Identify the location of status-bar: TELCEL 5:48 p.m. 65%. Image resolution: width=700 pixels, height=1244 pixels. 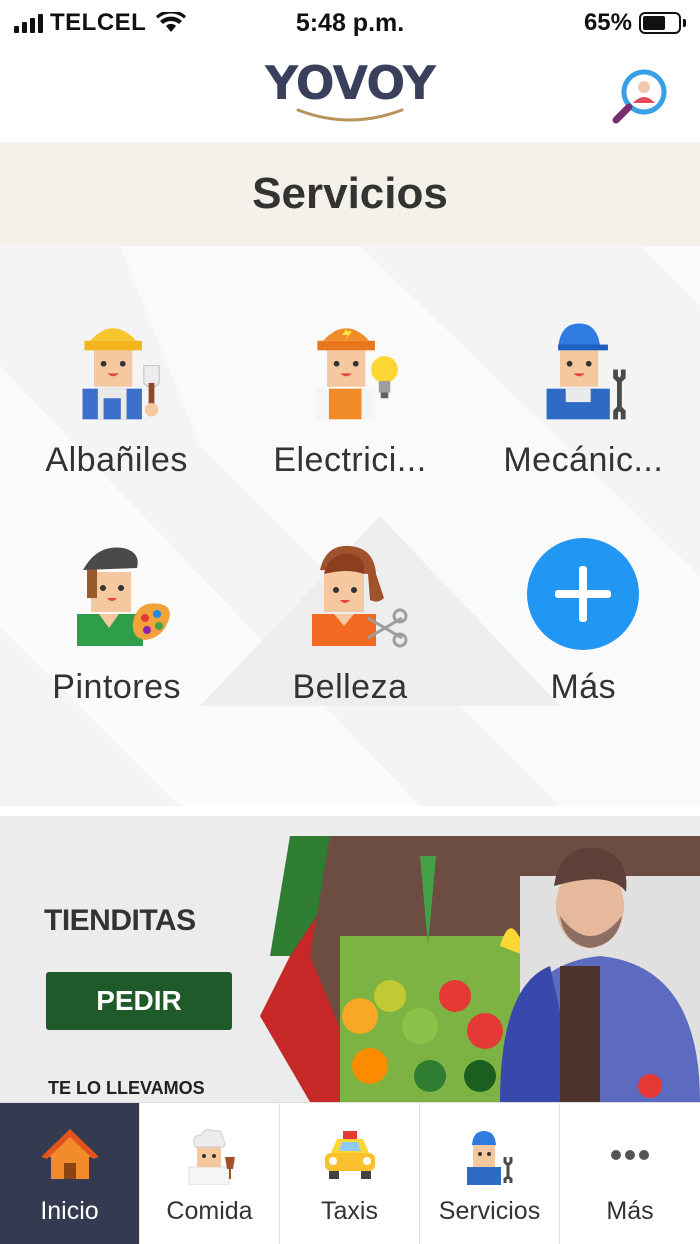
(350, 23).